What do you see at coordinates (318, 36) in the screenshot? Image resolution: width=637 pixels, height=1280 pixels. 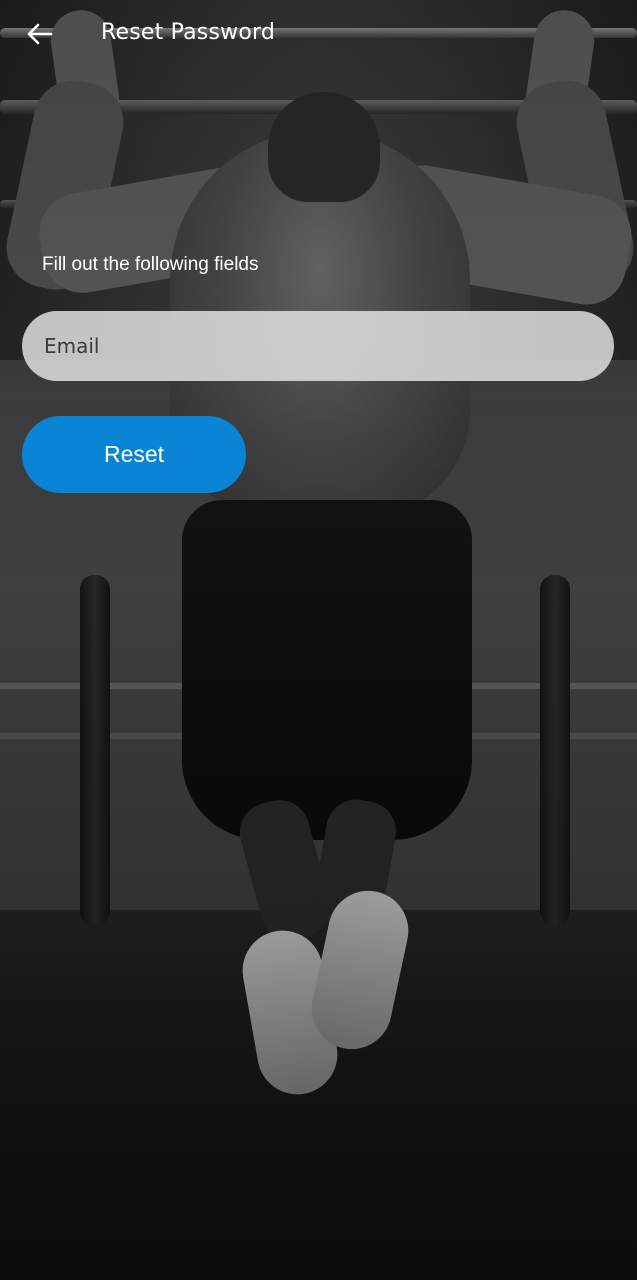 I see `app-bar: Reset Password` at bounding box center [318, 36].